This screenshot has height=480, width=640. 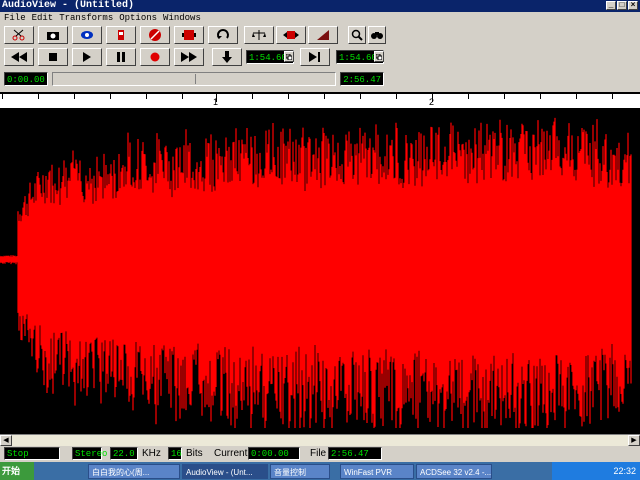 I want to click on file-display: 2:56.47, so click(x=355, y=453).